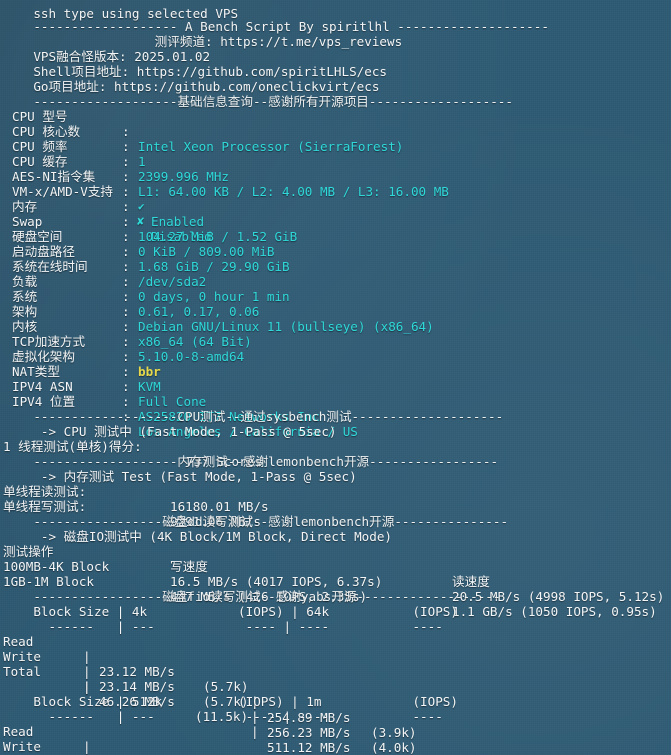 This screenshot has width=671, height=755. I want to click on table-row: 内存 : 104.27 MiB / 1.52 GiB, so click(148, 214).